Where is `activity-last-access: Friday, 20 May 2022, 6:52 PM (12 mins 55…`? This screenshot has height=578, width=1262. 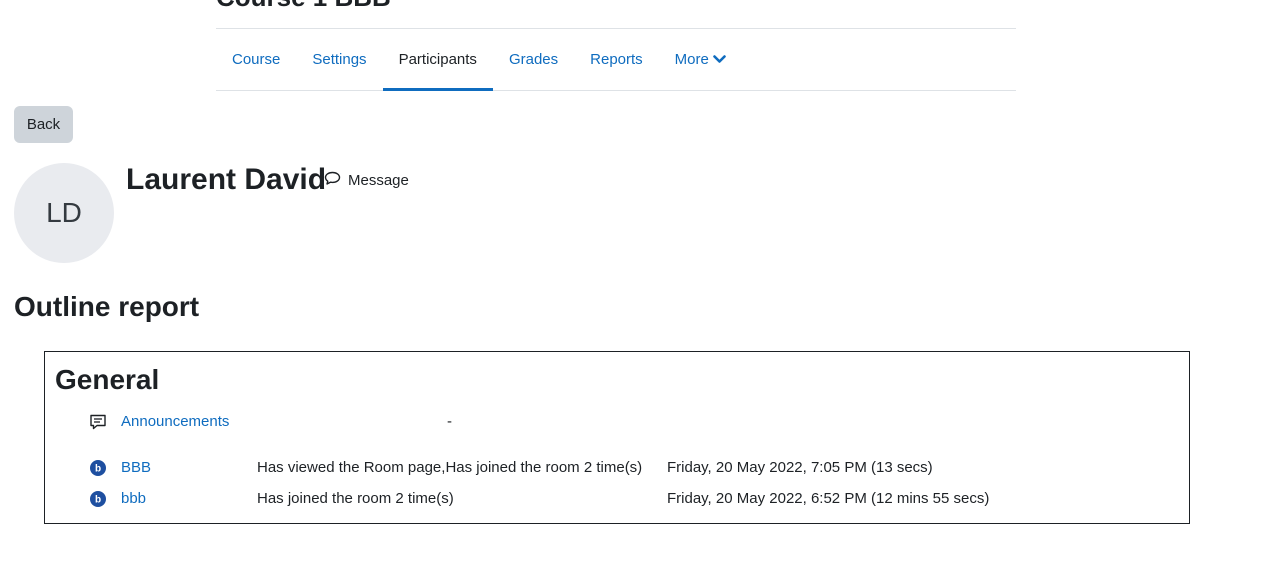 activity-last-access: Friday, 20 May 2022, 6:52 PM (12 mins 55… is located at coordinates (828, 498).